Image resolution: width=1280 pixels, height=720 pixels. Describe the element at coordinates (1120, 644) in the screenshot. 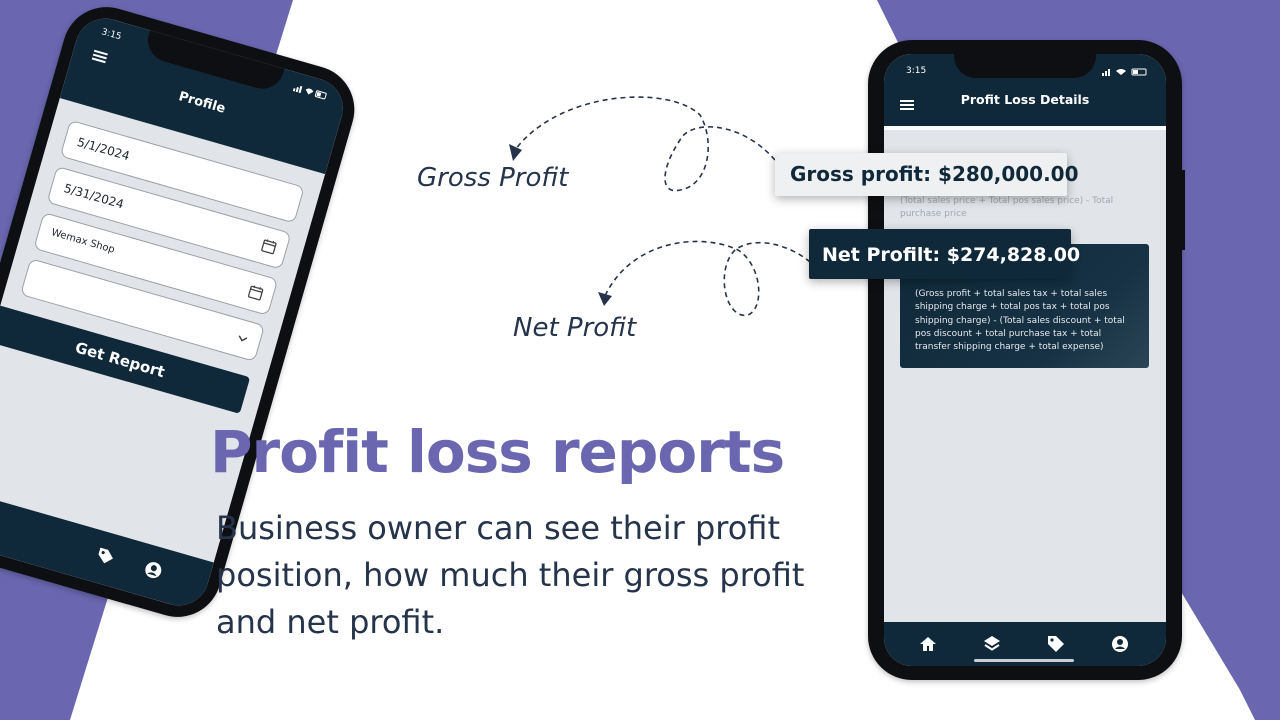

I see `user-icon` at that location.